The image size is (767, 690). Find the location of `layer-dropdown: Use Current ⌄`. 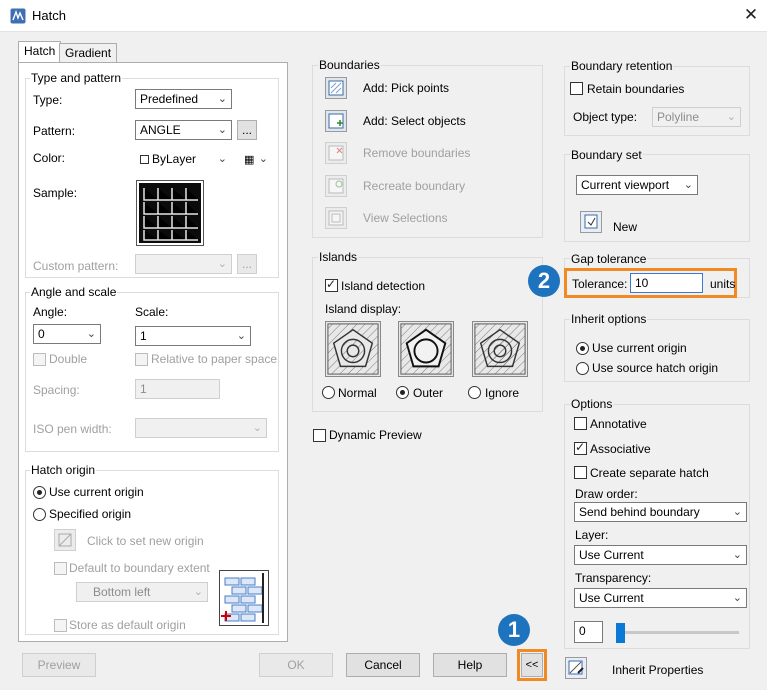

layer-dropdown: Use Current ⌄ is located at coordinates (660, 555).